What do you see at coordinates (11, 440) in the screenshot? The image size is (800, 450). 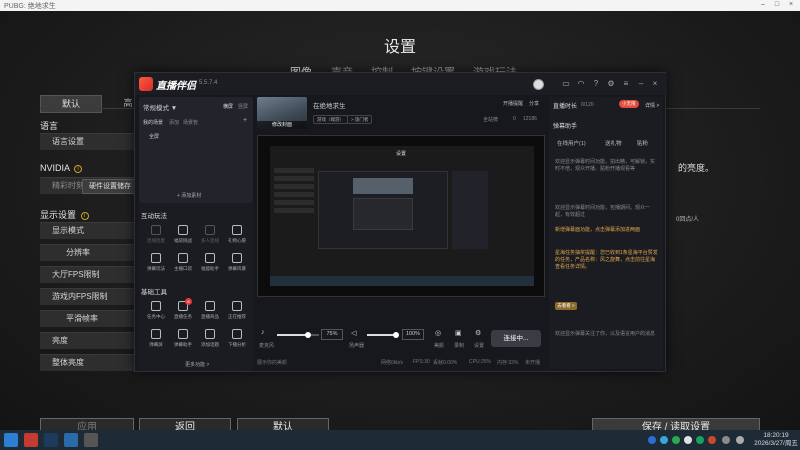 I see `windows-start-icon` at bounding box center [11, 440].